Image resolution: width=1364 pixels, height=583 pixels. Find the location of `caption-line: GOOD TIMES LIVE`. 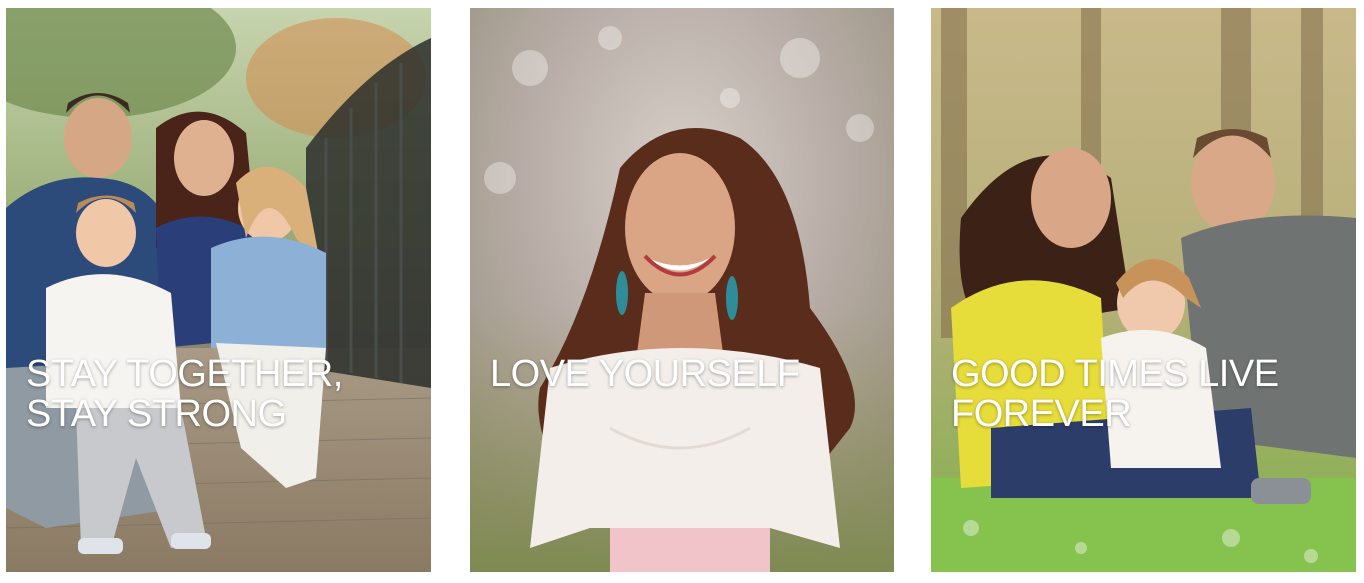

caption-line: GOOD TIMES LIVE is located at coordinates (1115, 374).